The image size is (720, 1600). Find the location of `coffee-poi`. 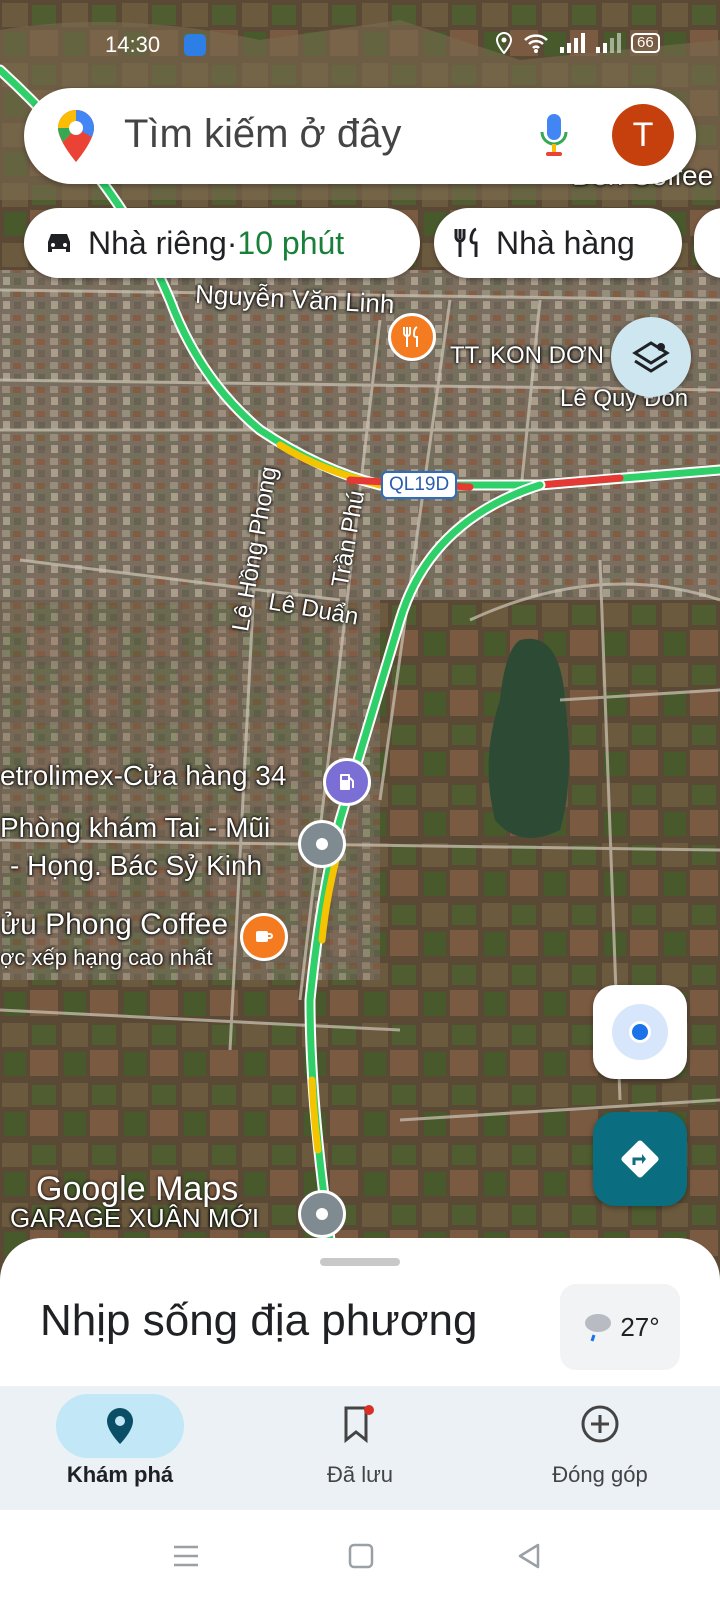

coffee-poi is located at coordinates (264, 937).